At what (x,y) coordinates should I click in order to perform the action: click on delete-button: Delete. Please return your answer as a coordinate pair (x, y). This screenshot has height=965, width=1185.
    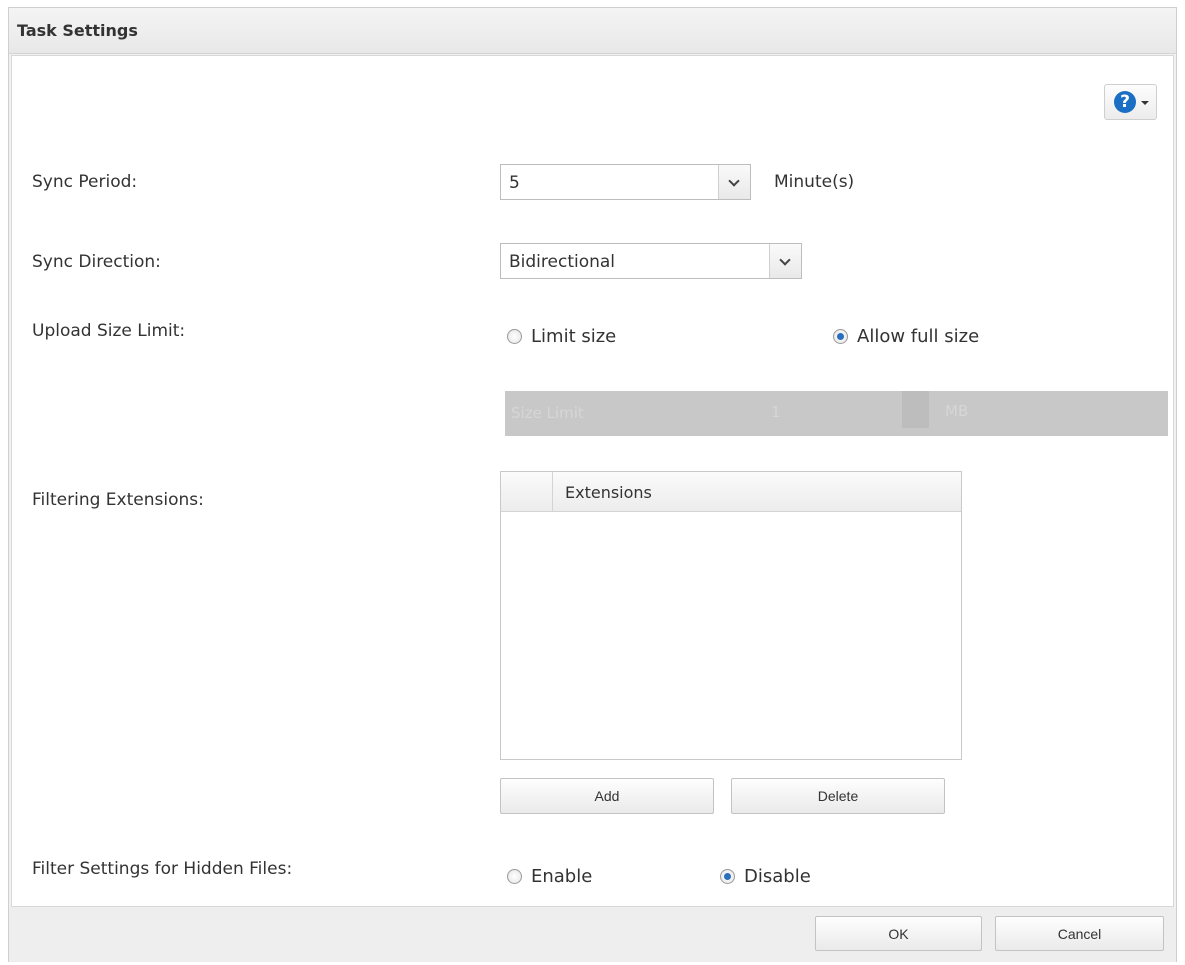
    Looking at the image, I should click on (838, 796).